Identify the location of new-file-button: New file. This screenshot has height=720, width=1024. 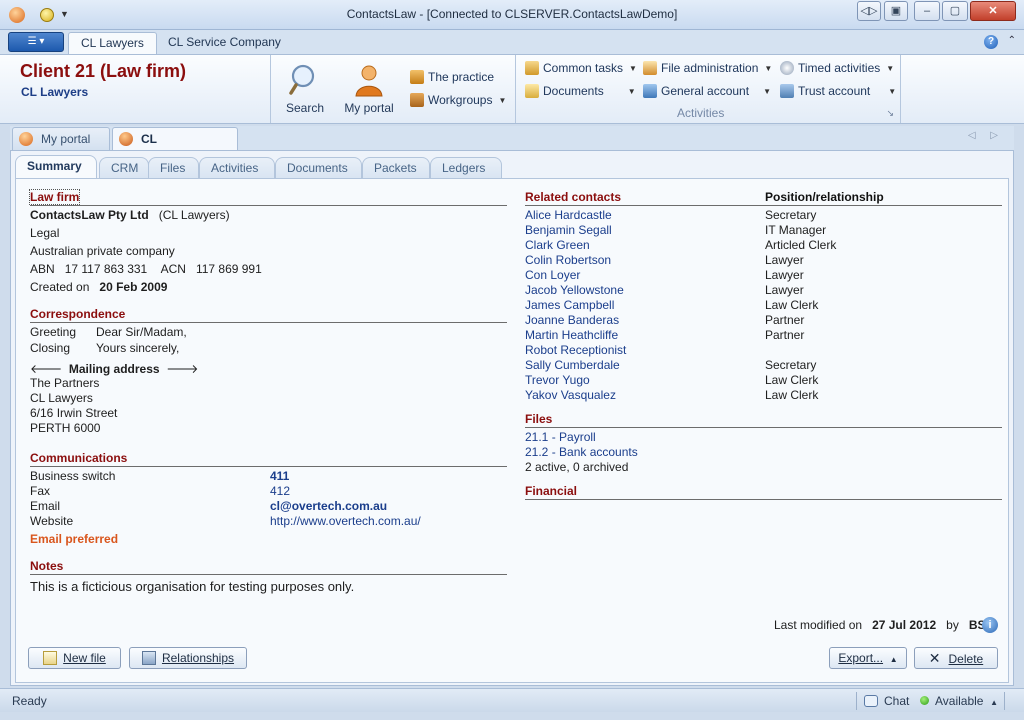
(74, 658).